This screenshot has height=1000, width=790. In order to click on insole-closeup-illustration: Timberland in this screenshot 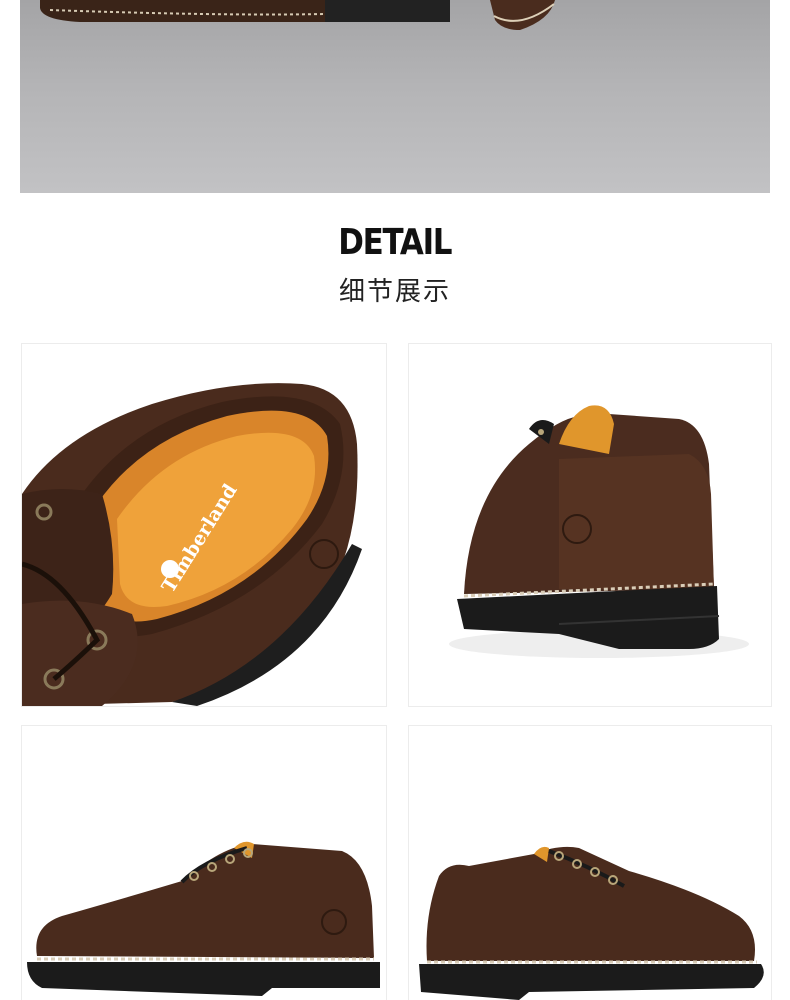, I will do `click(192, 544)`.